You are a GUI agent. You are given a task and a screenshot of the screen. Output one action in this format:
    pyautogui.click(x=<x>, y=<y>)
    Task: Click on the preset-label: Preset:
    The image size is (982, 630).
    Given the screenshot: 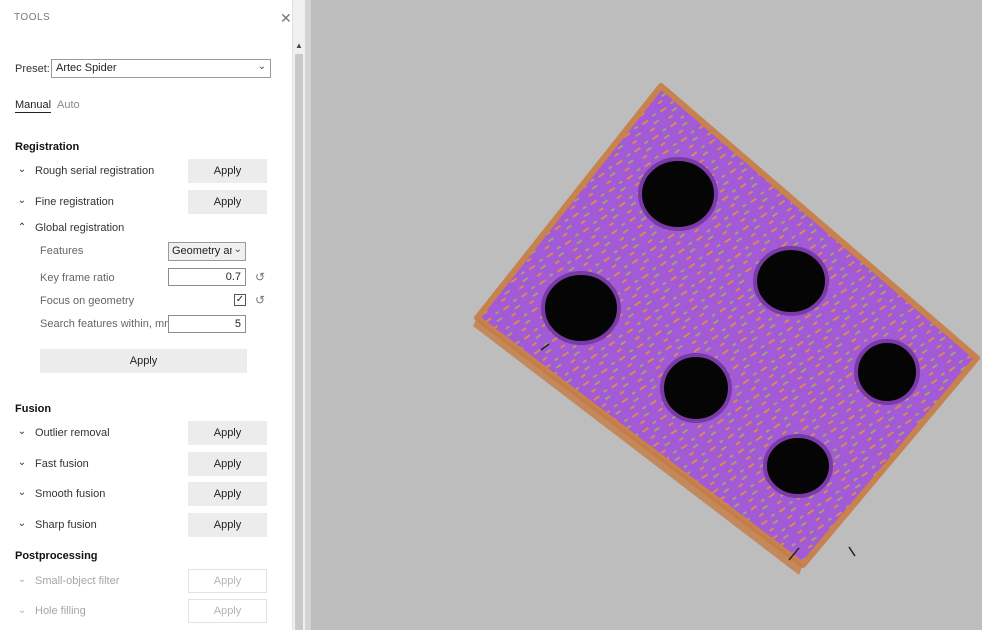 What is the action you would take?
    pyautogui.click(x=32, y=69)
    